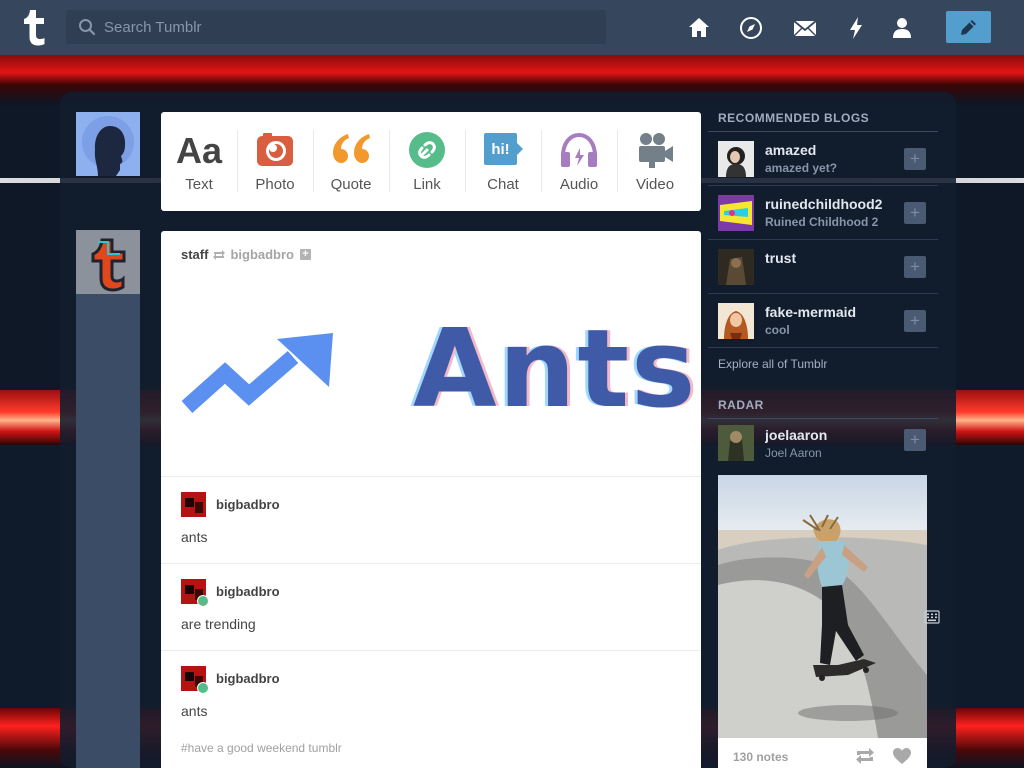  I want to click on blog-name: fake-mermaid, so click(811, 312).